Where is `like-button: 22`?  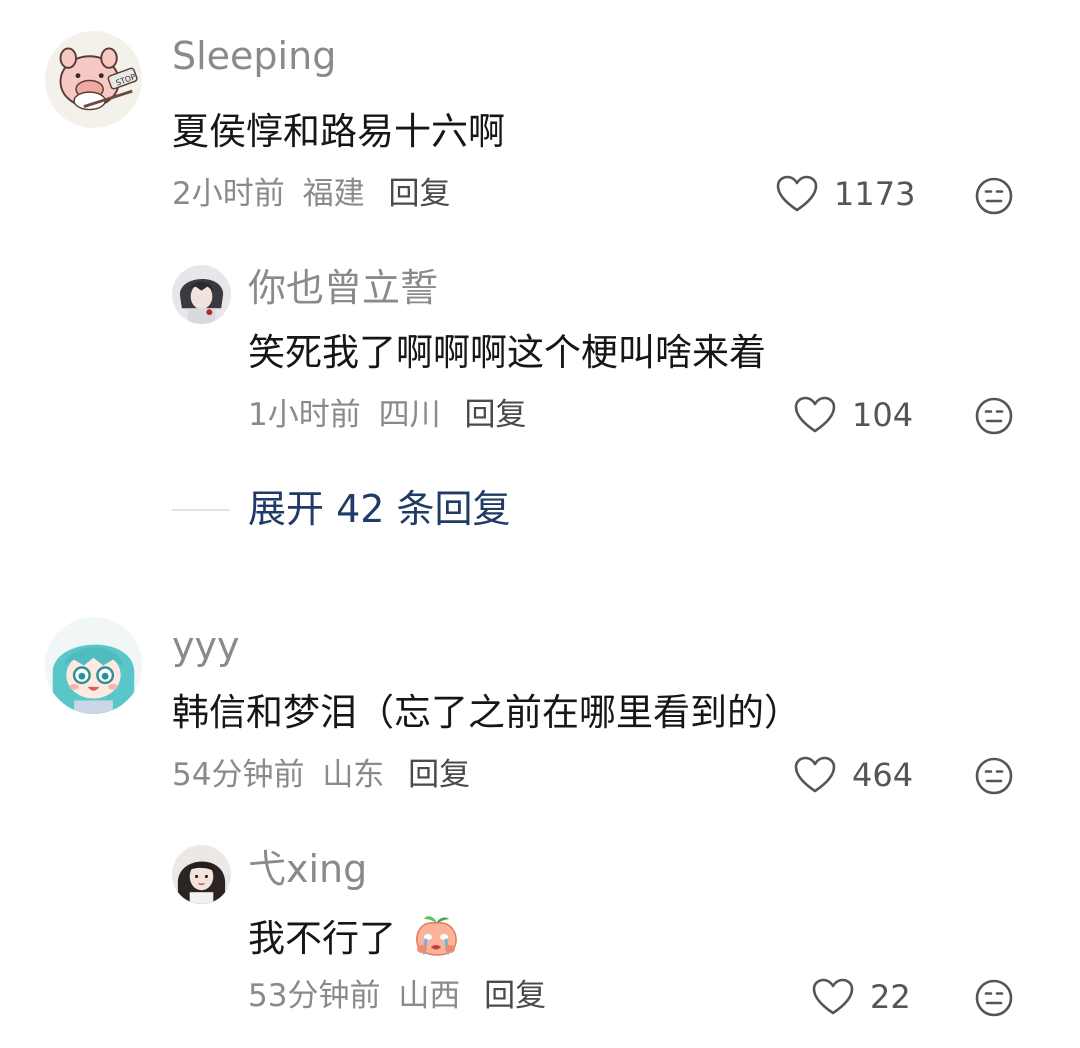 like-button: 22 is located at coordinates (861, 997).